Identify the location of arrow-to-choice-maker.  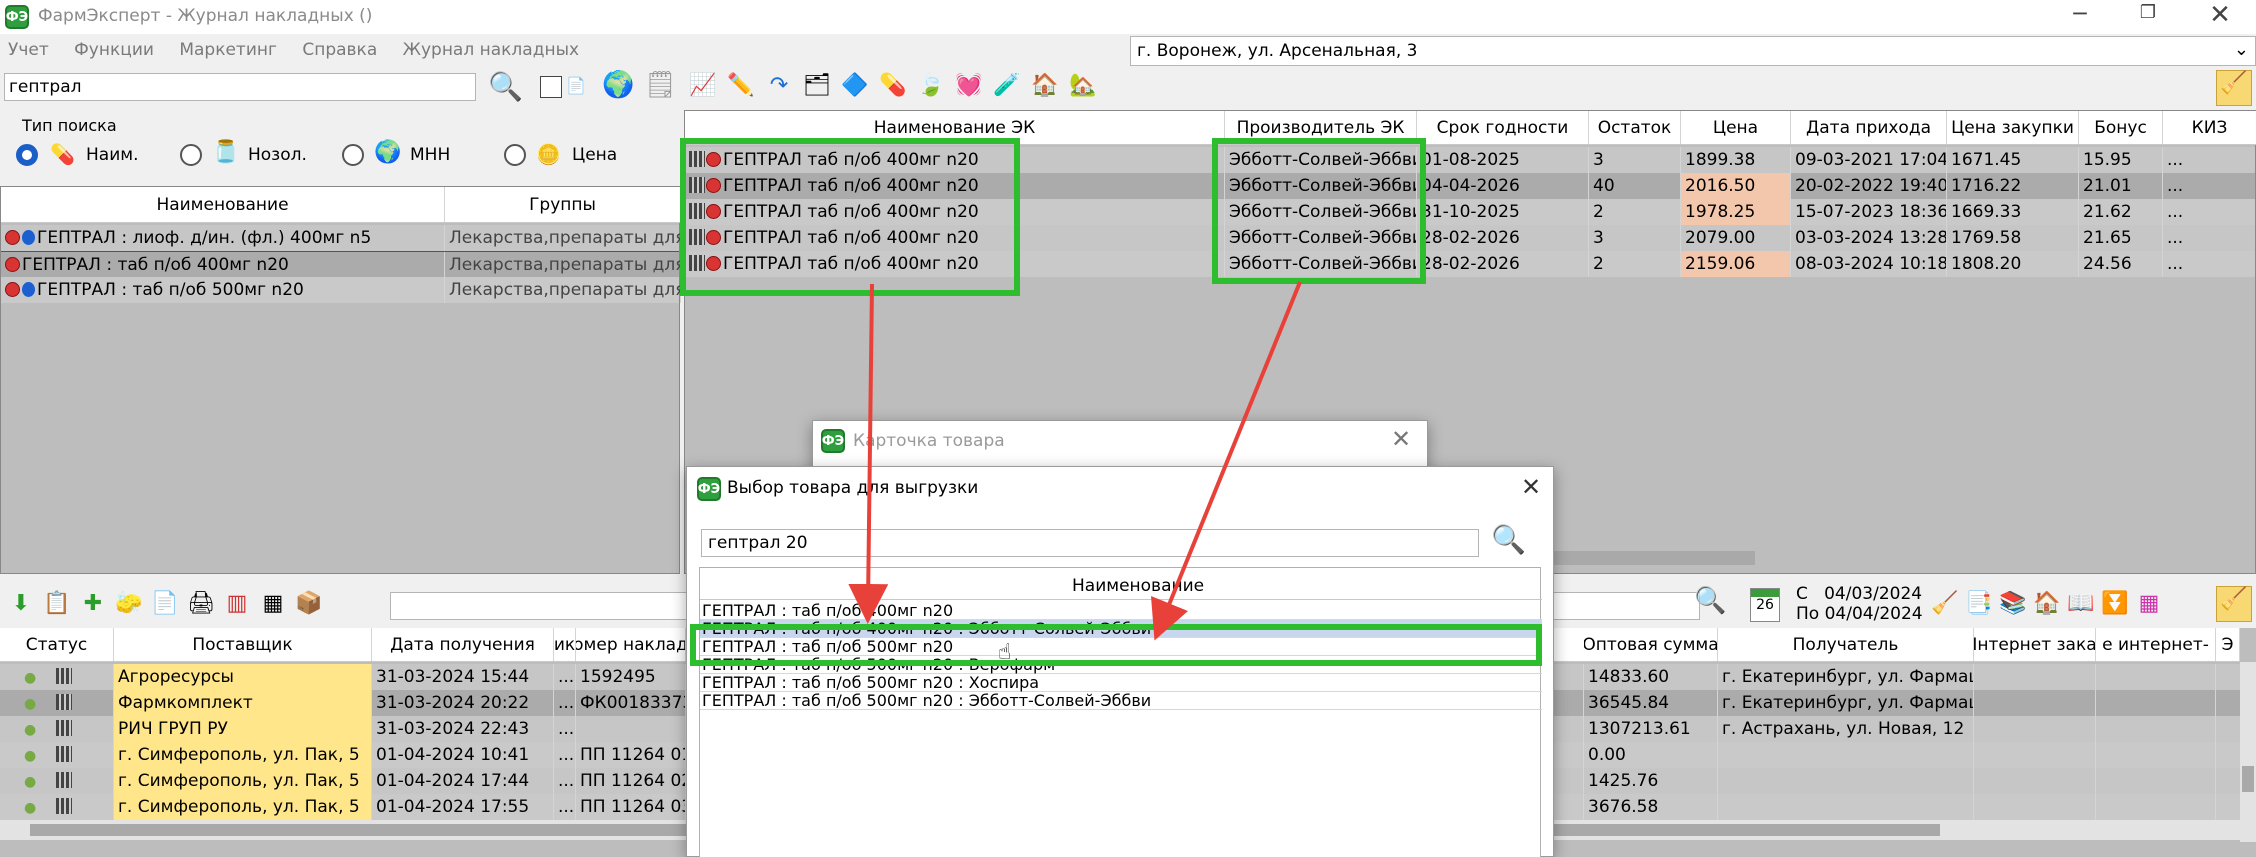
(1226, 461).